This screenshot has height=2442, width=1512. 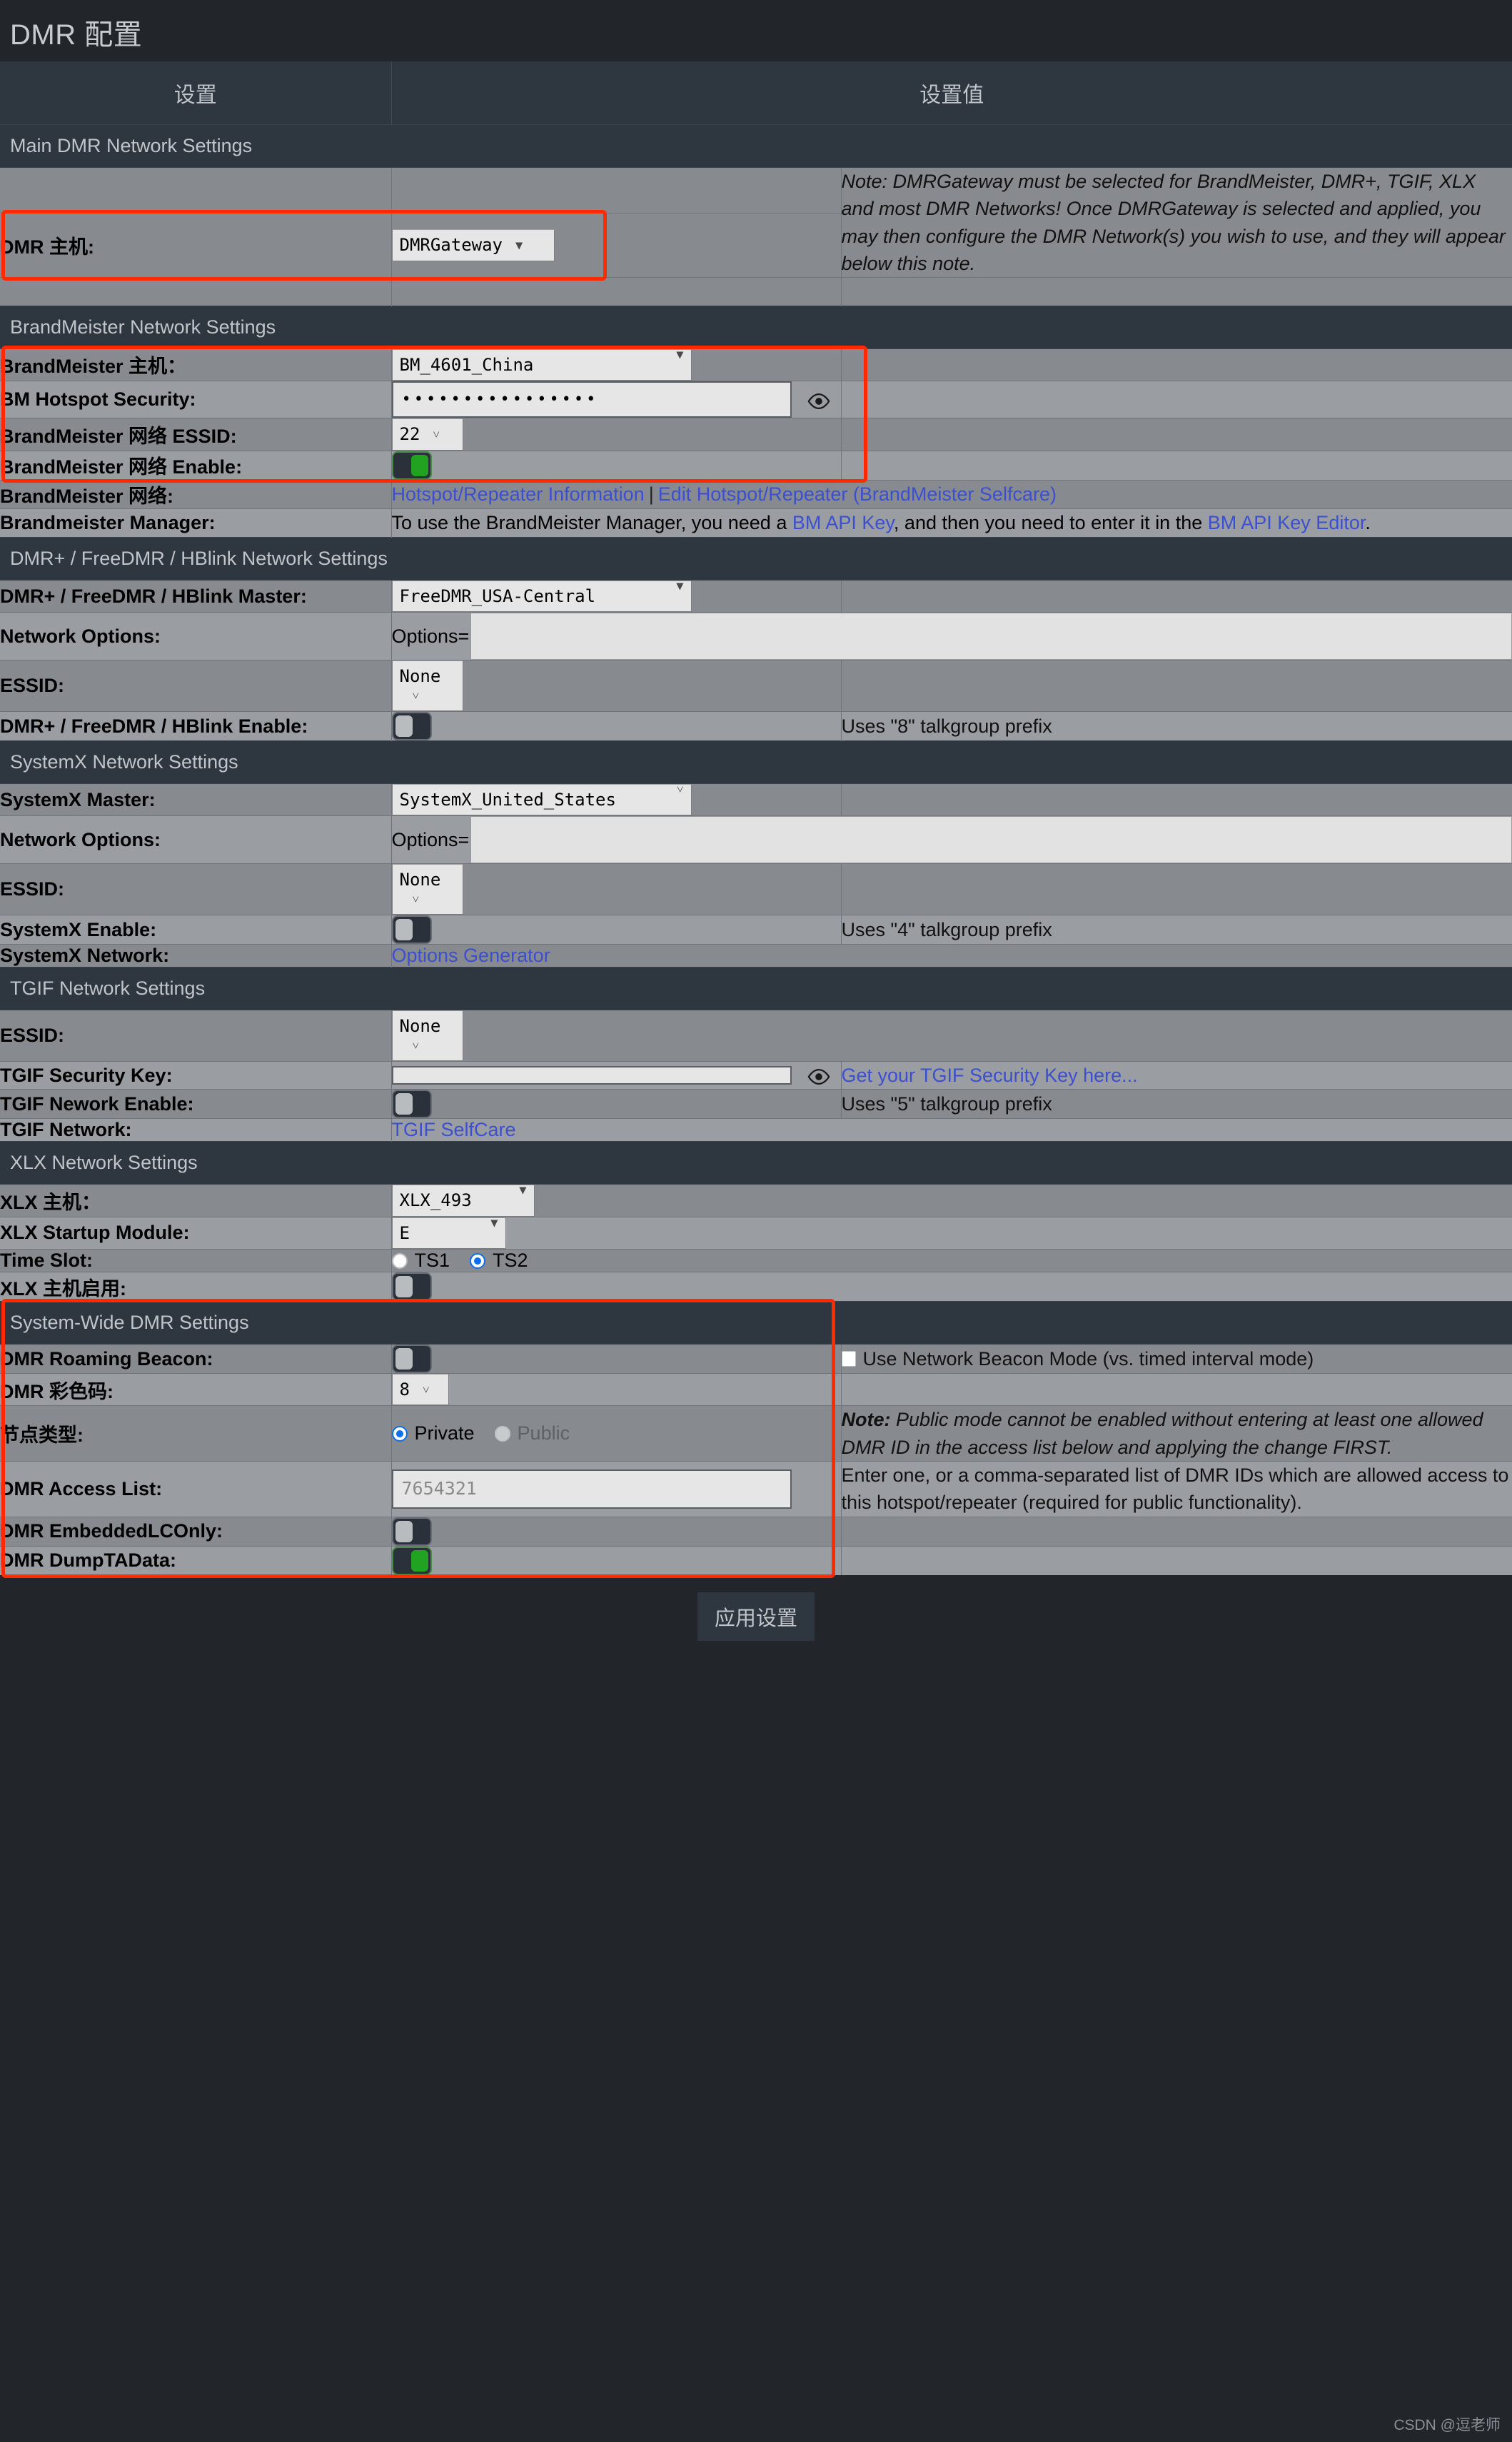 I want to click on bm-master-select: BM_4601_China ▼, so click(x=541, y=364).